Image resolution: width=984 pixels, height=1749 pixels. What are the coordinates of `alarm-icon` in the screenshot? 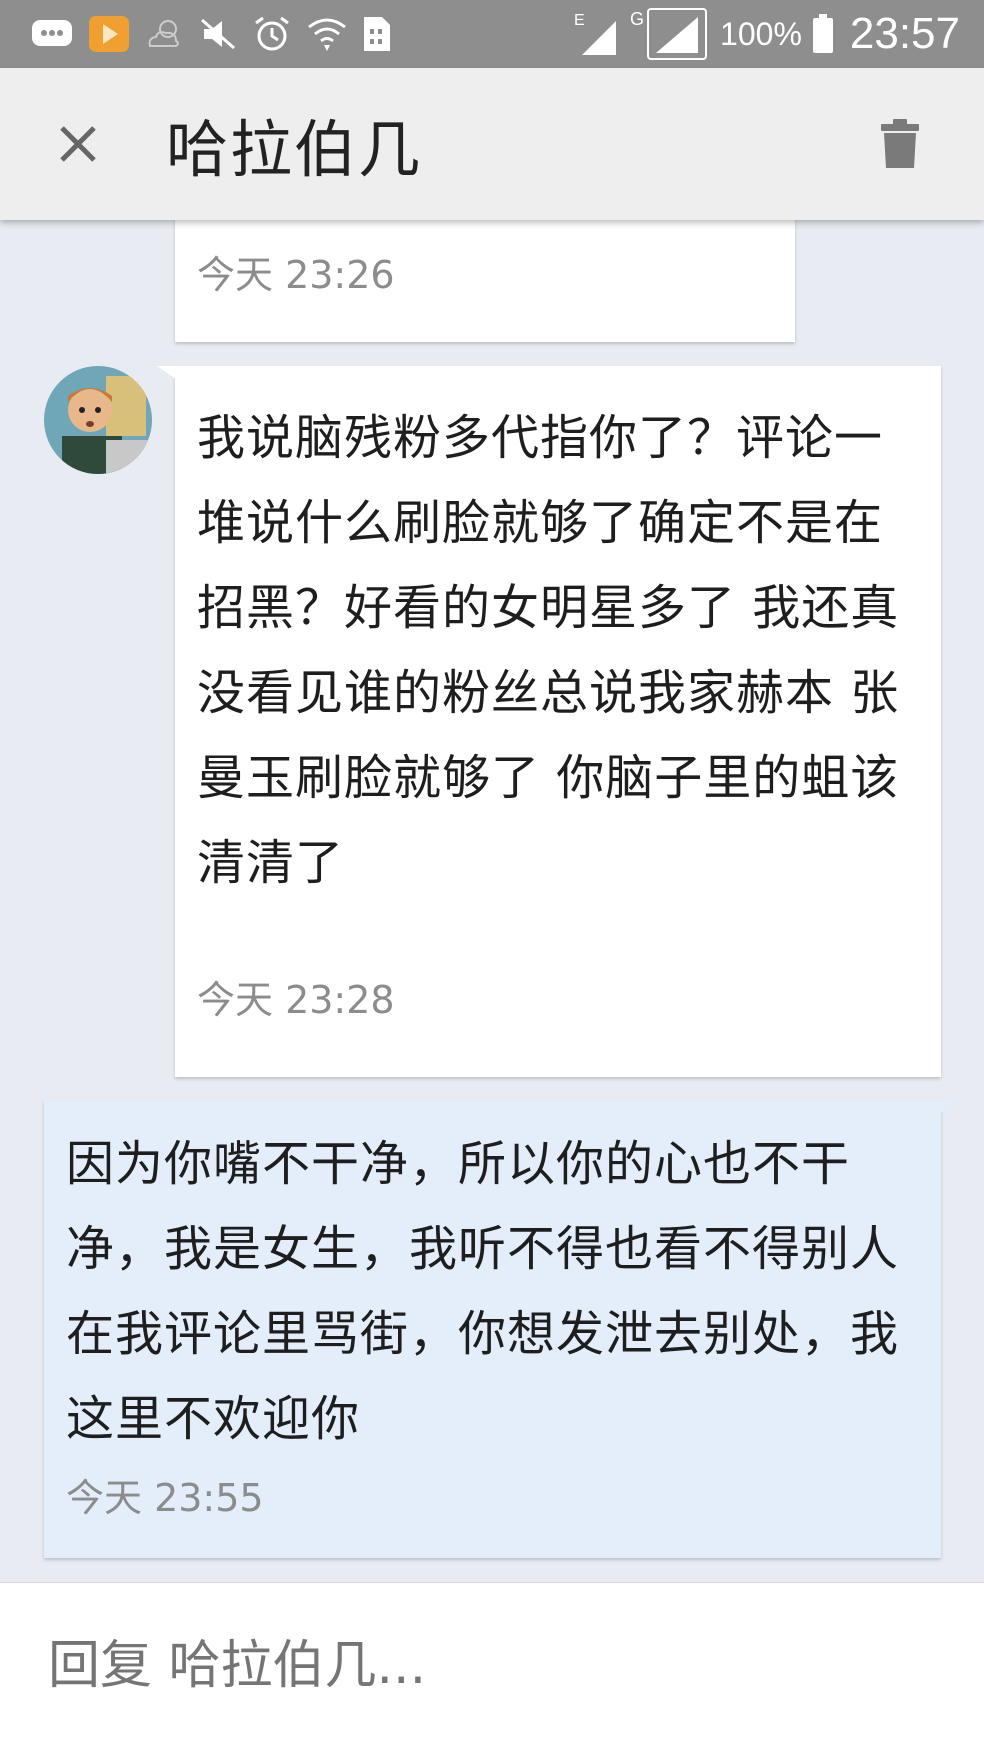 It's located at (272, 34).